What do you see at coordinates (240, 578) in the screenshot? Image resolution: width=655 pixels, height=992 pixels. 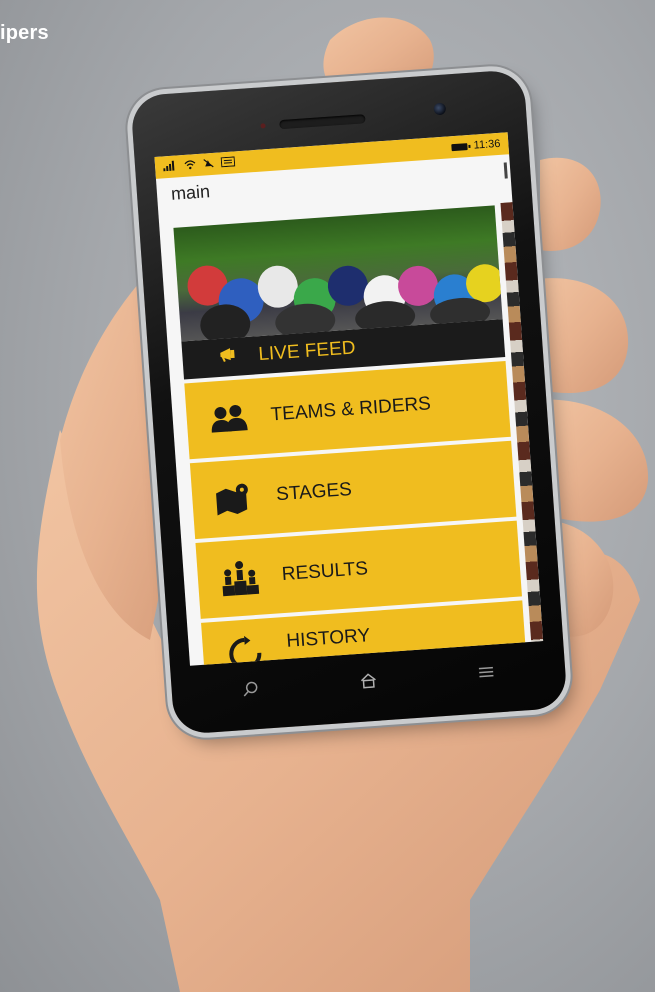 I see `podium-icon` at bounding box center [240, 578].